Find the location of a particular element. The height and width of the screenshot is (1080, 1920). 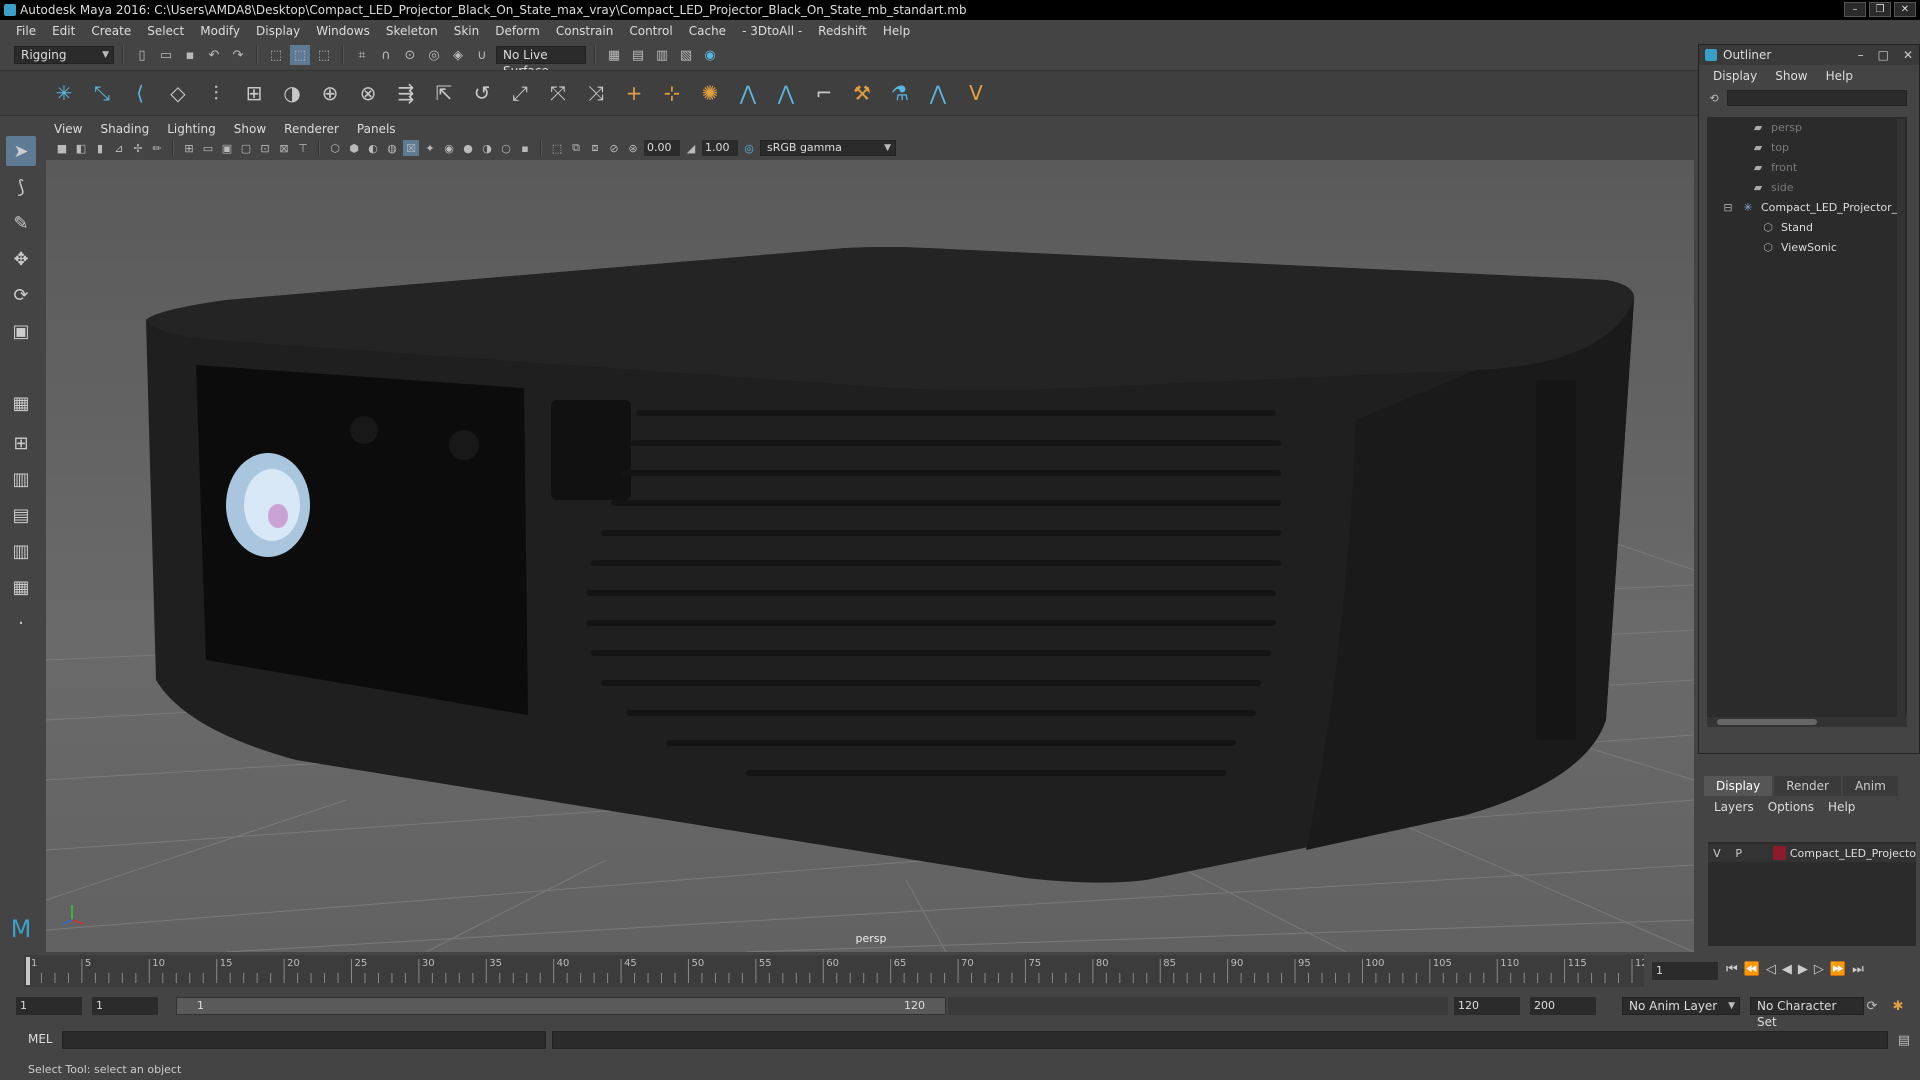

lasso-tool-icon: ⟆ is located at coordinates (21, 187).